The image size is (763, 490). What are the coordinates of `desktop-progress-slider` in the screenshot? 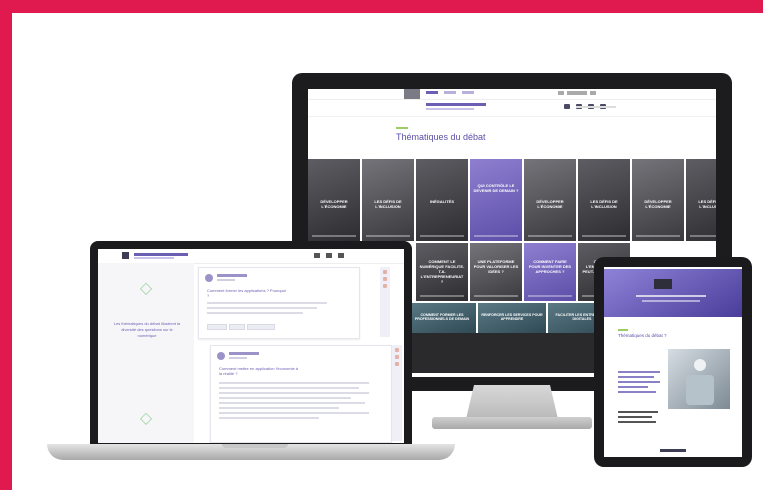 It's located at (596, 107).